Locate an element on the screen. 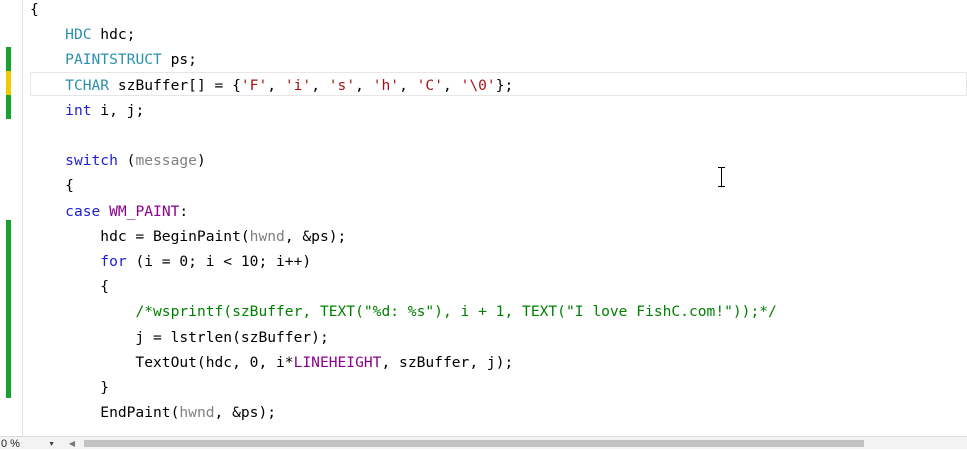  change-bar-unsaved is located at coordinates (8, 83).